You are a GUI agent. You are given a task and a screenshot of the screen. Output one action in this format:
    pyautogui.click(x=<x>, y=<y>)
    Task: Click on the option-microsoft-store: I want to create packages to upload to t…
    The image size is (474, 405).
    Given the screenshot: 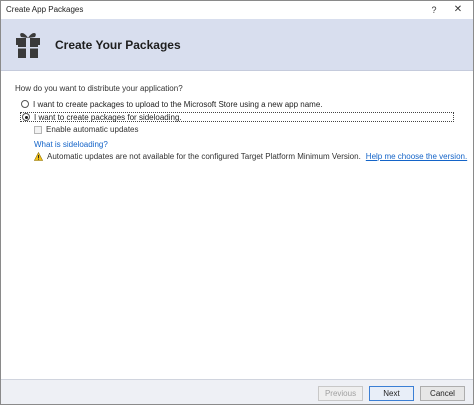 What is the action you would take?
    pyautogui.click(x=172, y=104)
    